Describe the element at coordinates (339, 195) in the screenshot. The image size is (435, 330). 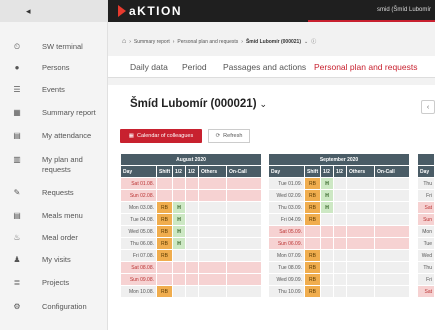
I see `calendar-row: Wed 02.09. RB H` at that location.